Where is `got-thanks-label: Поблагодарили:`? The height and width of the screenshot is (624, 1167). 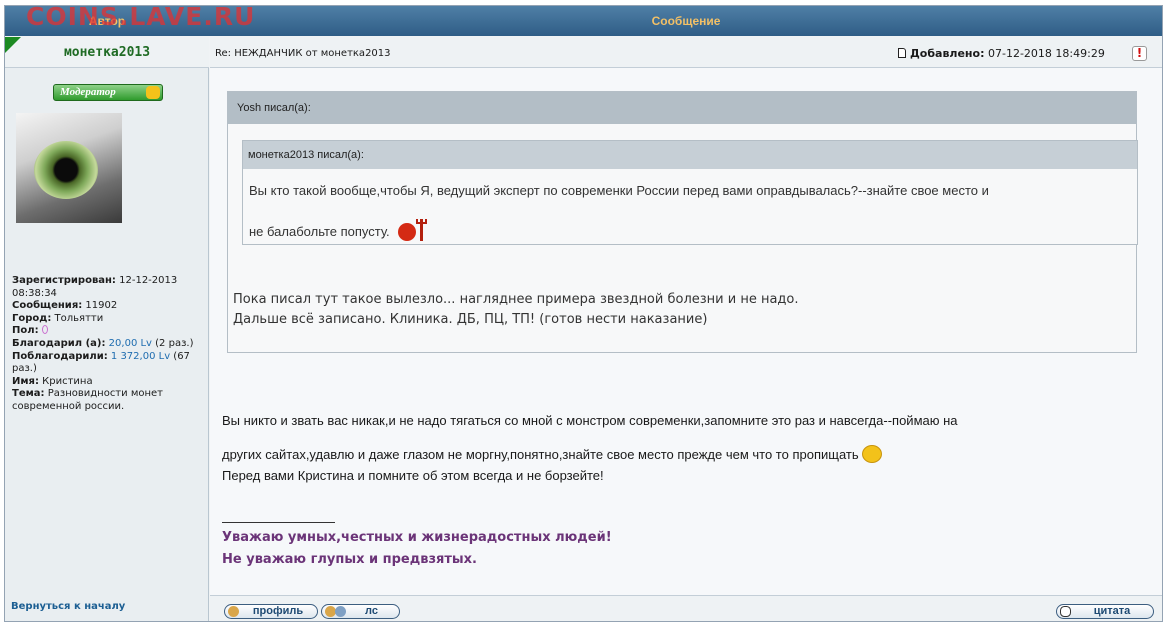
got-thanks-label: Поблагодарили: is located at coordinates (60, 356).